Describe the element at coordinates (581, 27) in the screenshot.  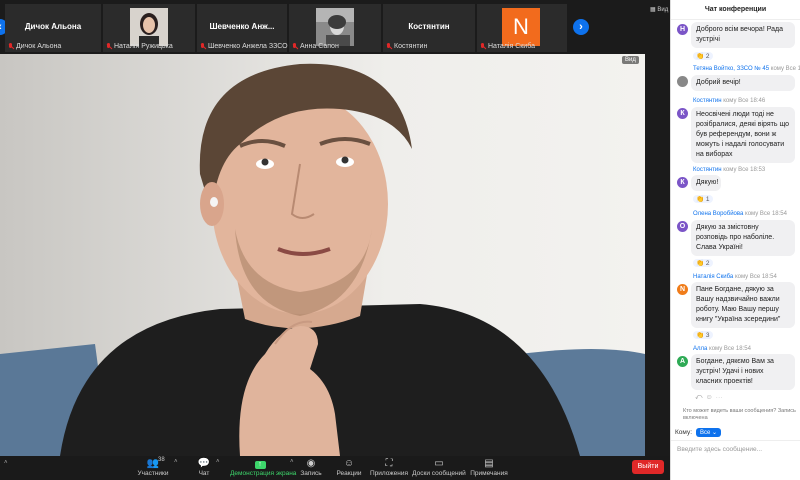
I see `next-page-button: ›` at that location.